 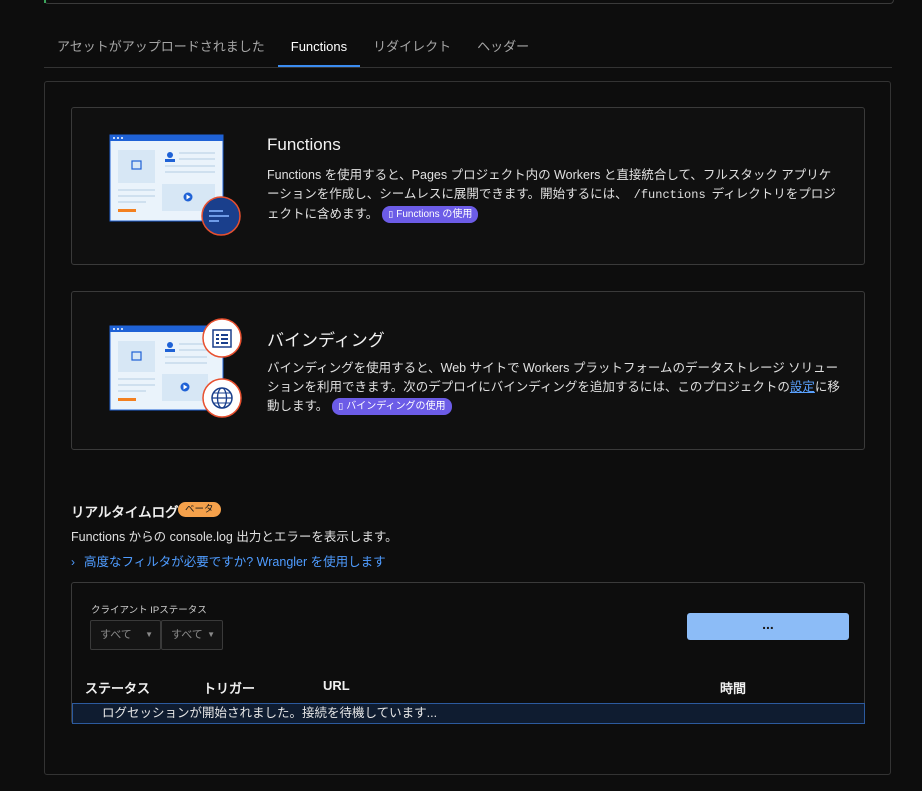 I want to click on column-url: URL, so click(x=336, y=685).